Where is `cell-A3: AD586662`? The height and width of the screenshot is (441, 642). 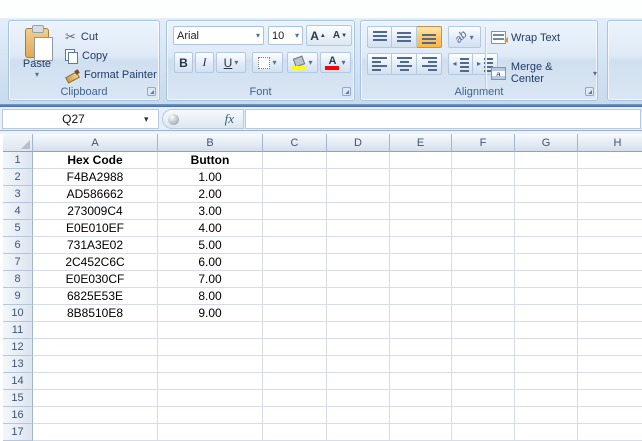
cell-A3: AD586662 is located at coordinates (95, 194).